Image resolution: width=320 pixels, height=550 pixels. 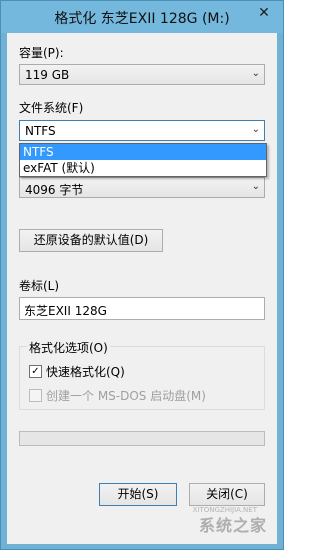 I want to click on capacity-label: 容量(P):, so click(x=41, y=53).